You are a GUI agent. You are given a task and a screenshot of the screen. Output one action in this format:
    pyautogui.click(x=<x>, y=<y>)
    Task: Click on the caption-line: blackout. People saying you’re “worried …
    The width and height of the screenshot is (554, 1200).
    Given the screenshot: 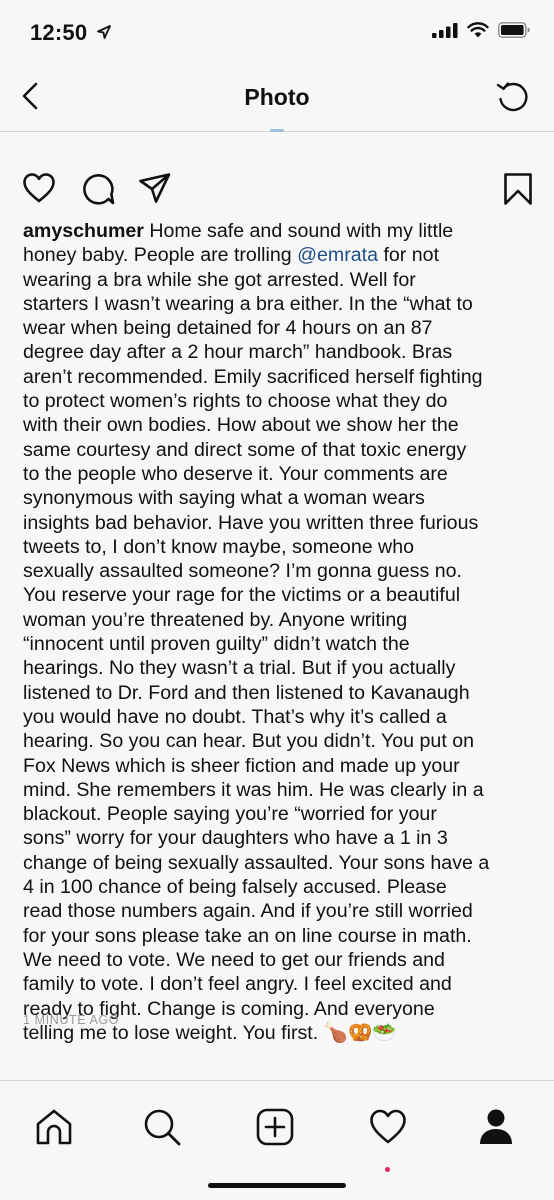 What is the action you would take?
    pyautogui.click(x=279, y=814)
    